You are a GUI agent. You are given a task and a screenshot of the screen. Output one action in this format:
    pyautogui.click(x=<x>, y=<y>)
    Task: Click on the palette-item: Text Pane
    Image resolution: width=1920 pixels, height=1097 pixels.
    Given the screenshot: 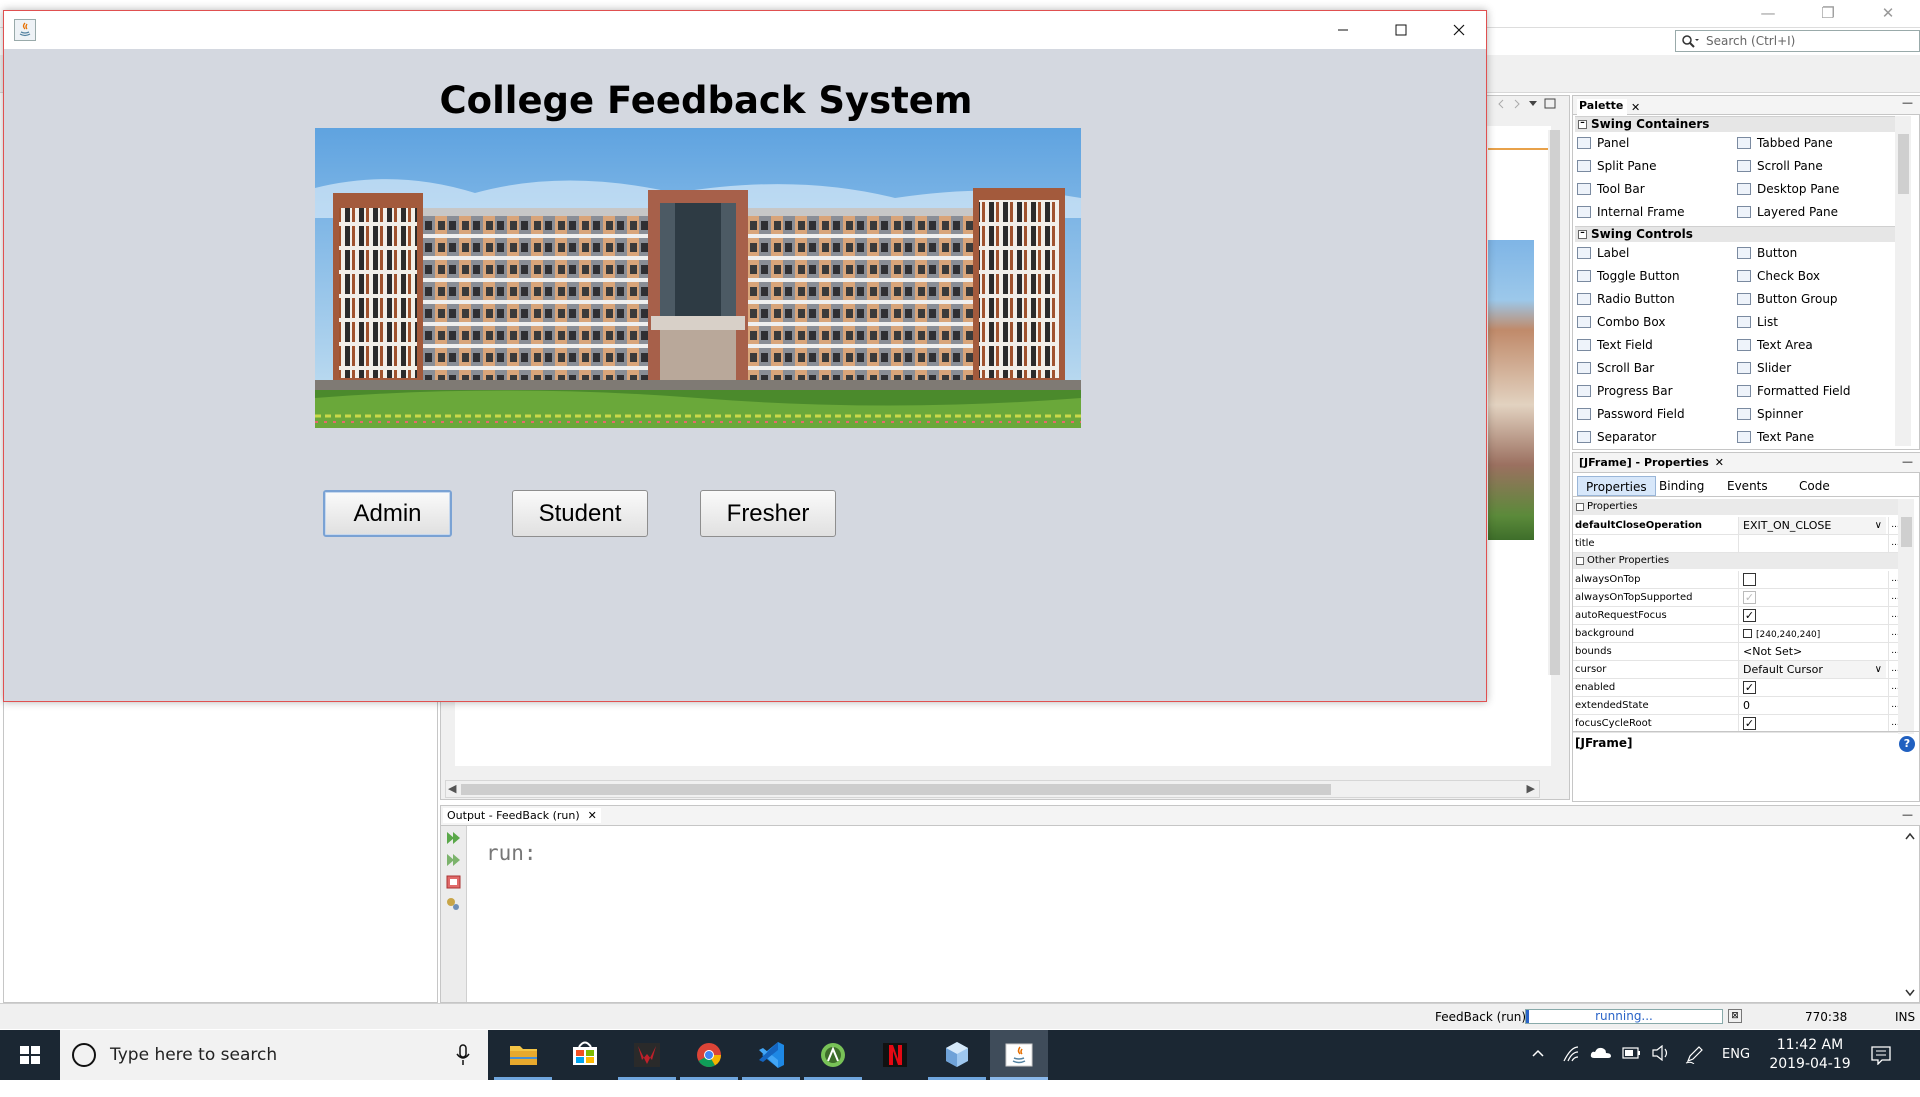 What is the action you would take?
    pyautogui.click(x=1775, y=437)
    